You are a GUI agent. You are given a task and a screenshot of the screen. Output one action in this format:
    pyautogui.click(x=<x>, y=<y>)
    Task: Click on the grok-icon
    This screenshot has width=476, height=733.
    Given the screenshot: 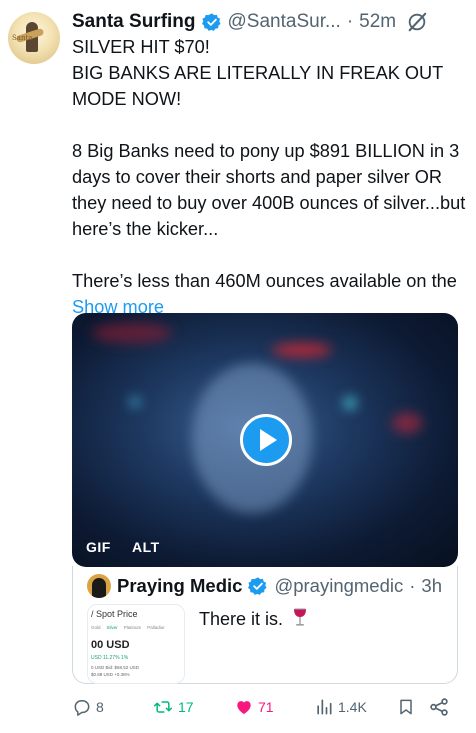 What is the action you would take?
    pyautogui.click(x=417, y=22)
    